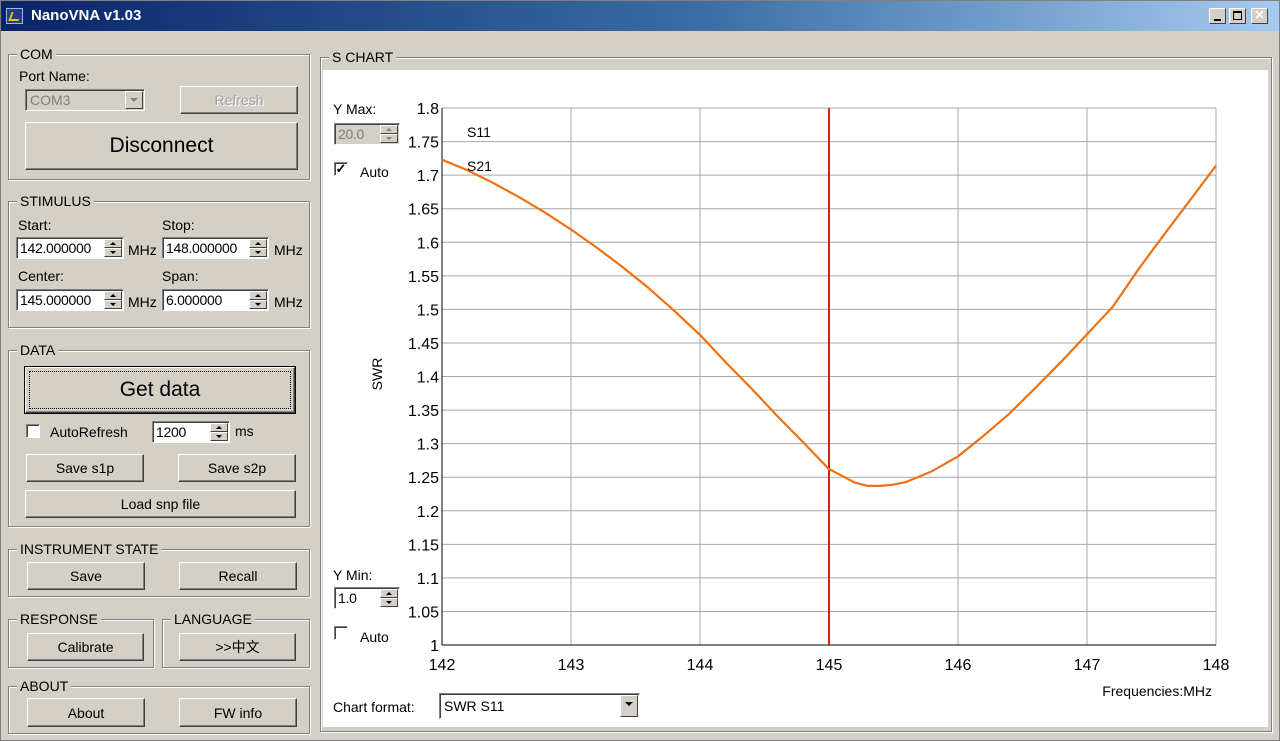 The image size is (1280, 741). Describe the element at coordinates (341, 633) in the screenshot. I see `y-min-auto-checkbox` at that location.